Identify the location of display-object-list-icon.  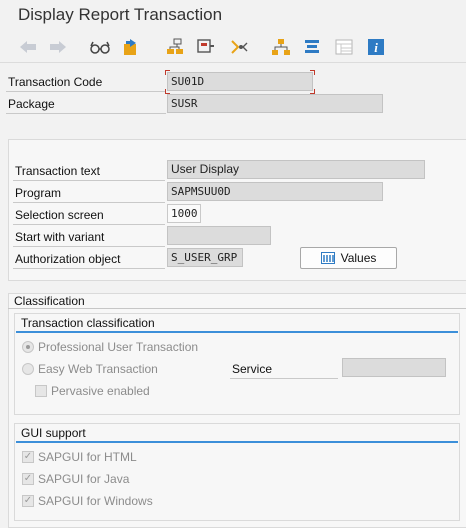
(239, 47).